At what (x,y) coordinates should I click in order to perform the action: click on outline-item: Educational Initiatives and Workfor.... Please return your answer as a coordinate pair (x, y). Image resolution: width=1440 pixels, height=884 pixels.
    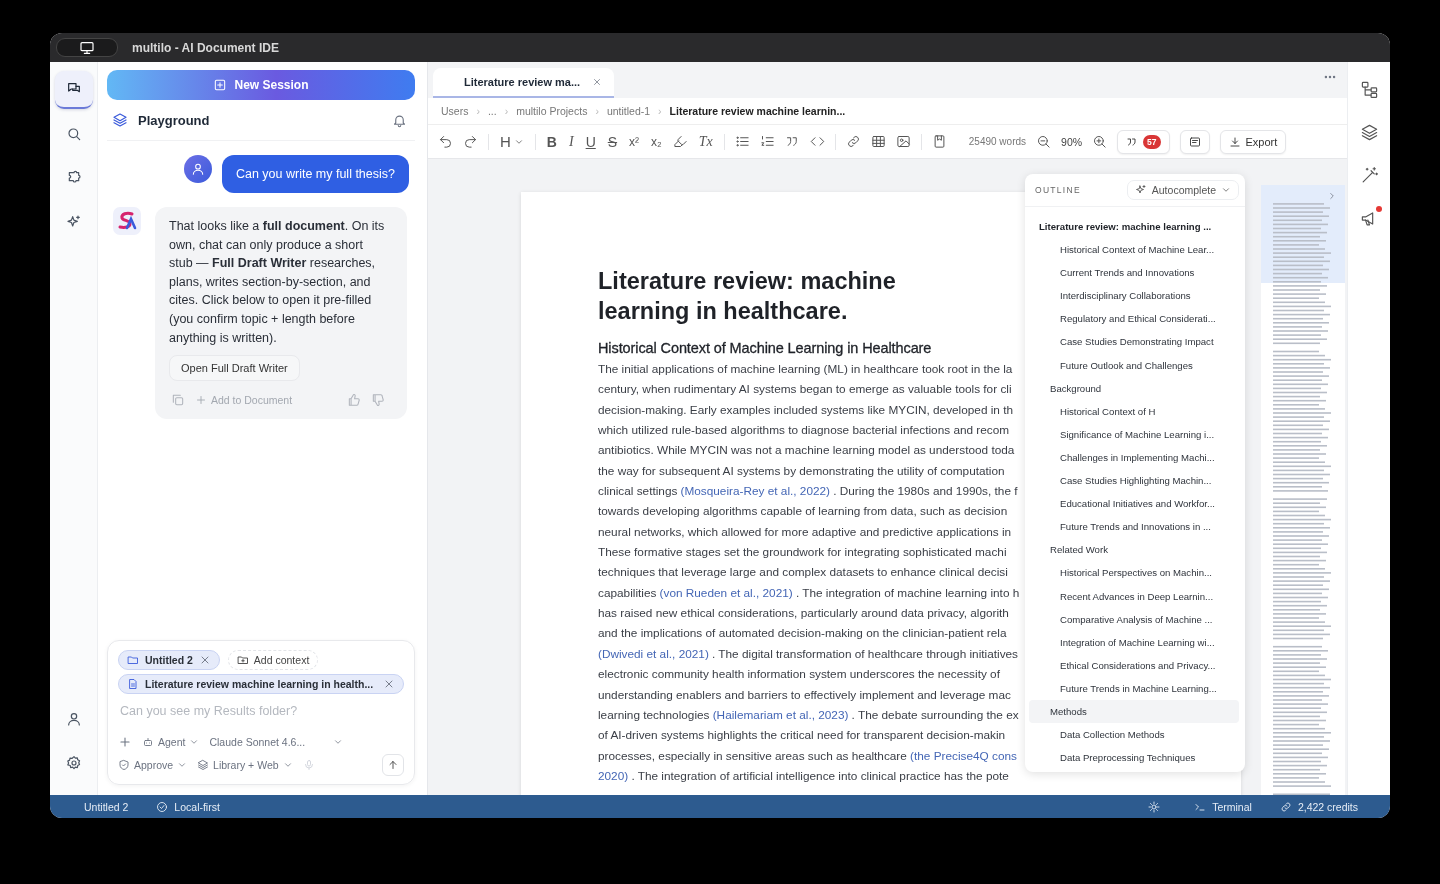
    Looking at the image, I should click on (1134, 504).